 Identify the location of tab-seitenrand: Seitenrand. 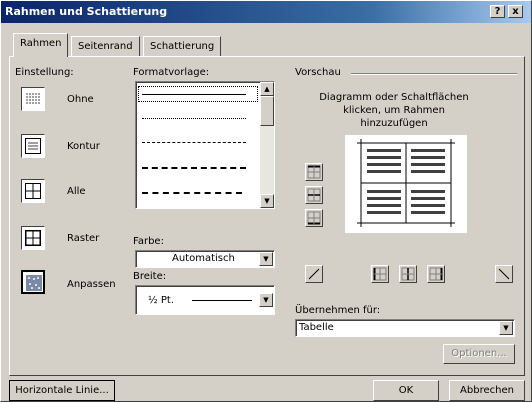
(105, 46).